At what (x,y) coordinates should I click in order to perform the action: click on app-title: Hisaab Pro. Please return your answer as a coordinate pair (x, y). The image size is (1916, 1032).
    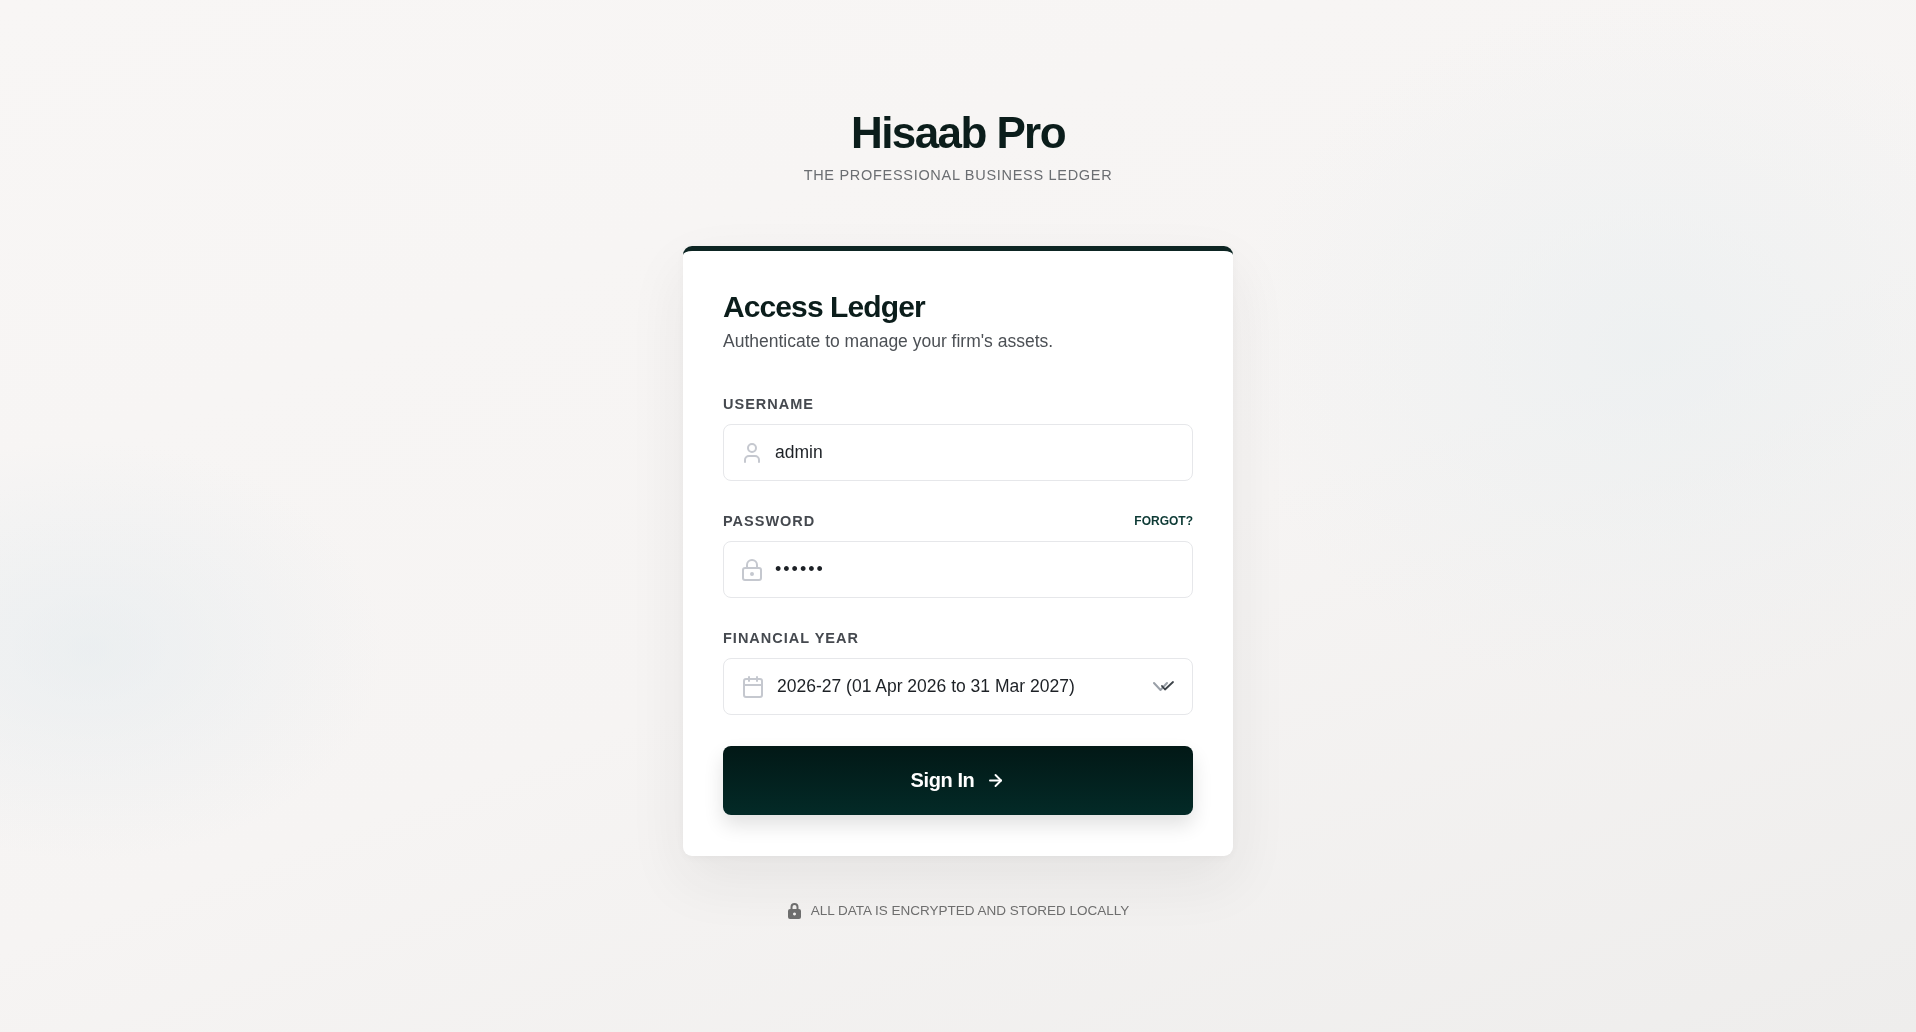
    Looking at the image, I should click on (958, 133).